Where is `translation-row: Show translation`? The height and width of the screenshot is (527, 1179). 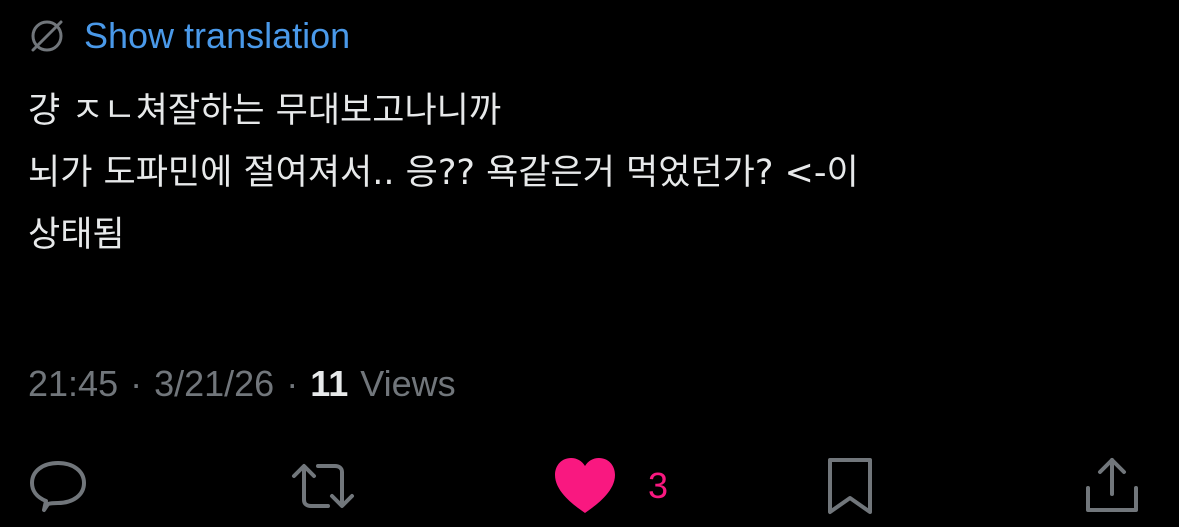
translation-row: Show translation is located at coordinates (189, 36).